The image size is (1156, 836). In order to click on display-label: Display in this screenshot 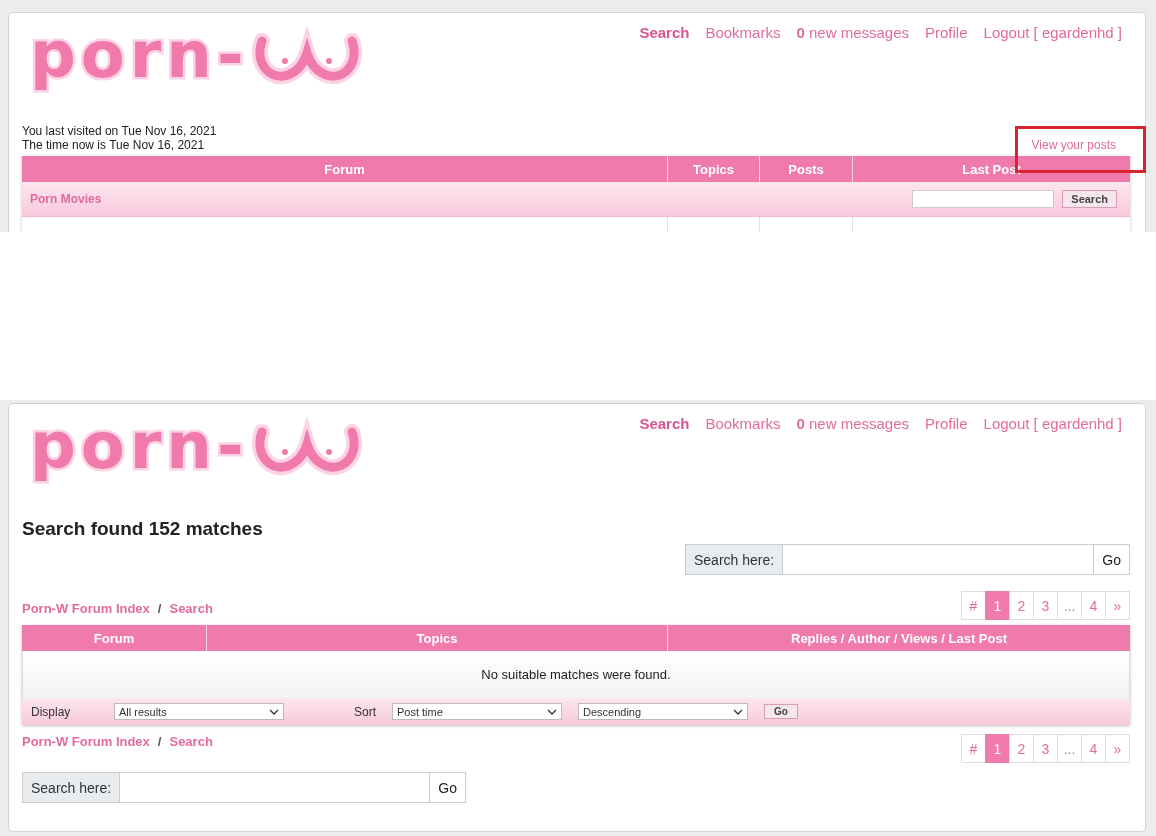, I will do `click(51, 711)`.